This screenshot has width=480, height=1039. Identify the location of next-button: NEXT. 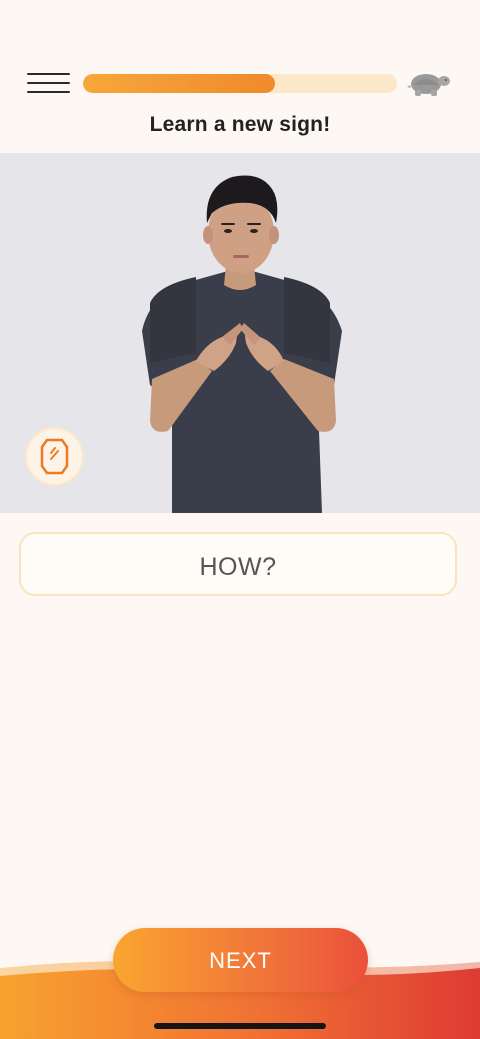
(240, 960).